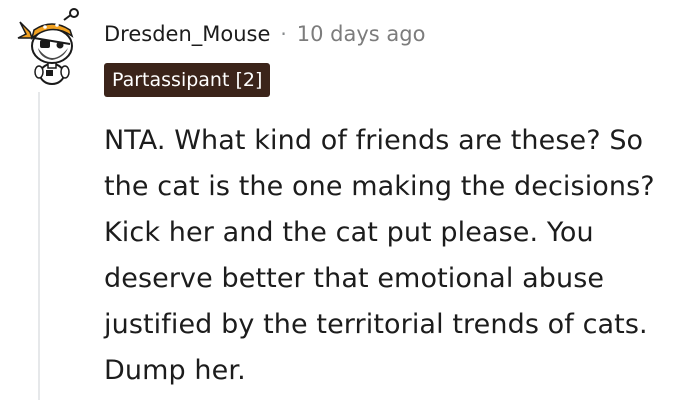 This screenshot has width=700, height=400. I want to click on comment-body-line: NTA. What kind of friends are these? So, so click(374, 140).